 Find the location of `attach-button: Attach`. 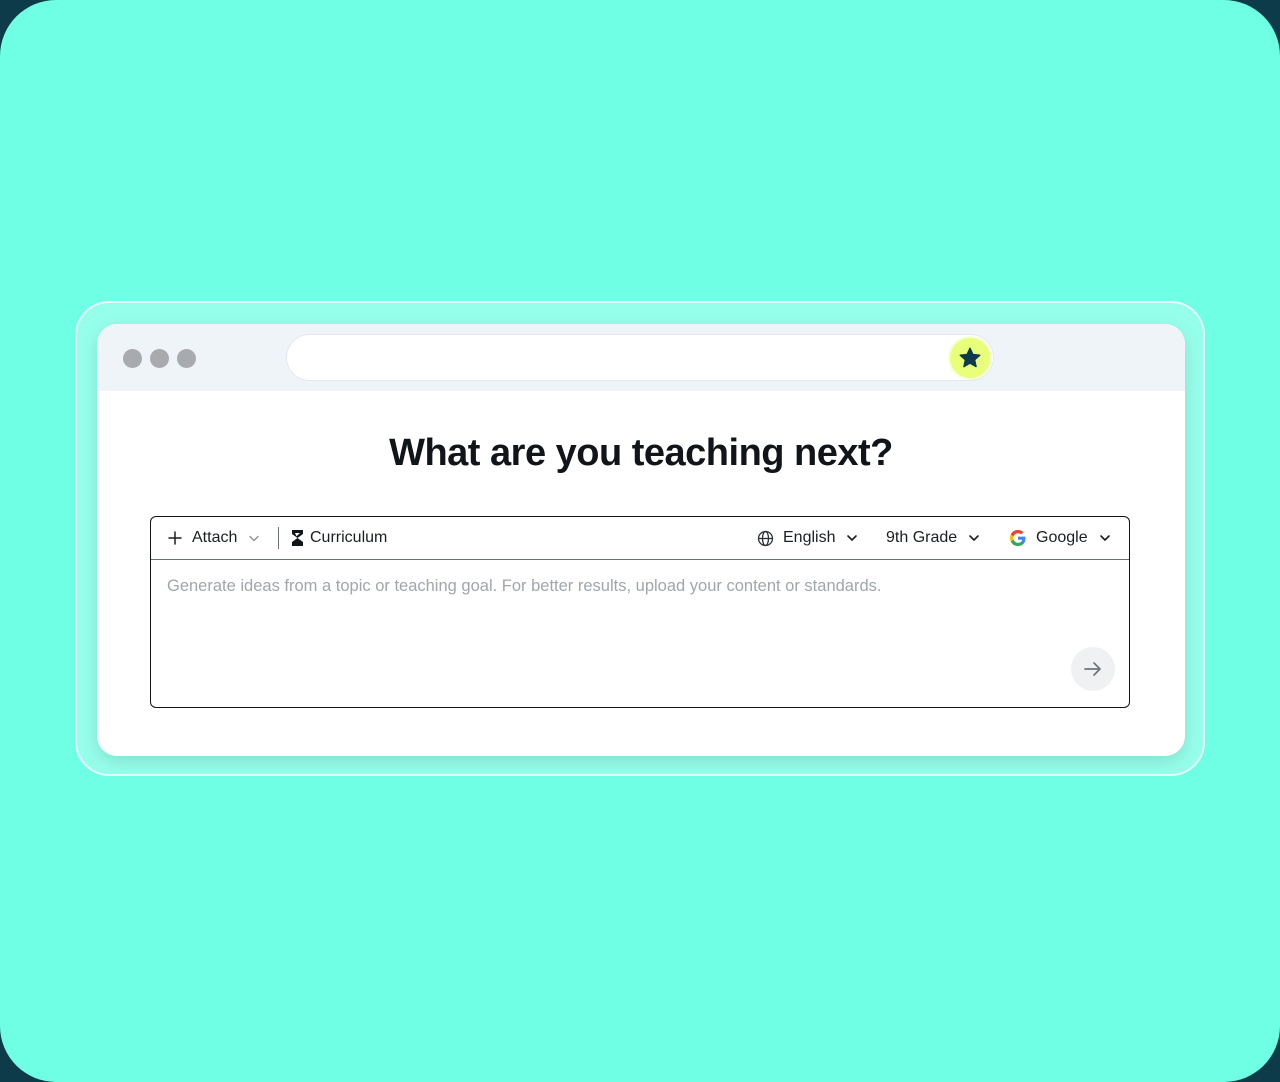

attach-button: Attach is located at coordinates (214, 538).